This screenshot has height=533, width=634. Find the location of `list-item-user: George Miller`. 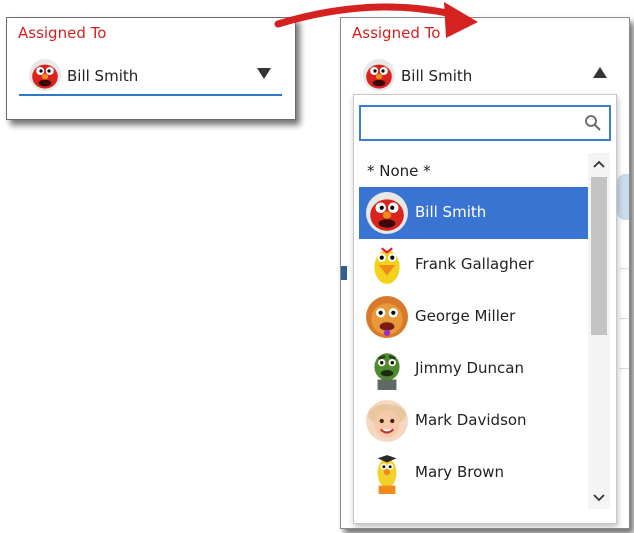

list-item-user: George Miller is located at coordinates (474, 317).